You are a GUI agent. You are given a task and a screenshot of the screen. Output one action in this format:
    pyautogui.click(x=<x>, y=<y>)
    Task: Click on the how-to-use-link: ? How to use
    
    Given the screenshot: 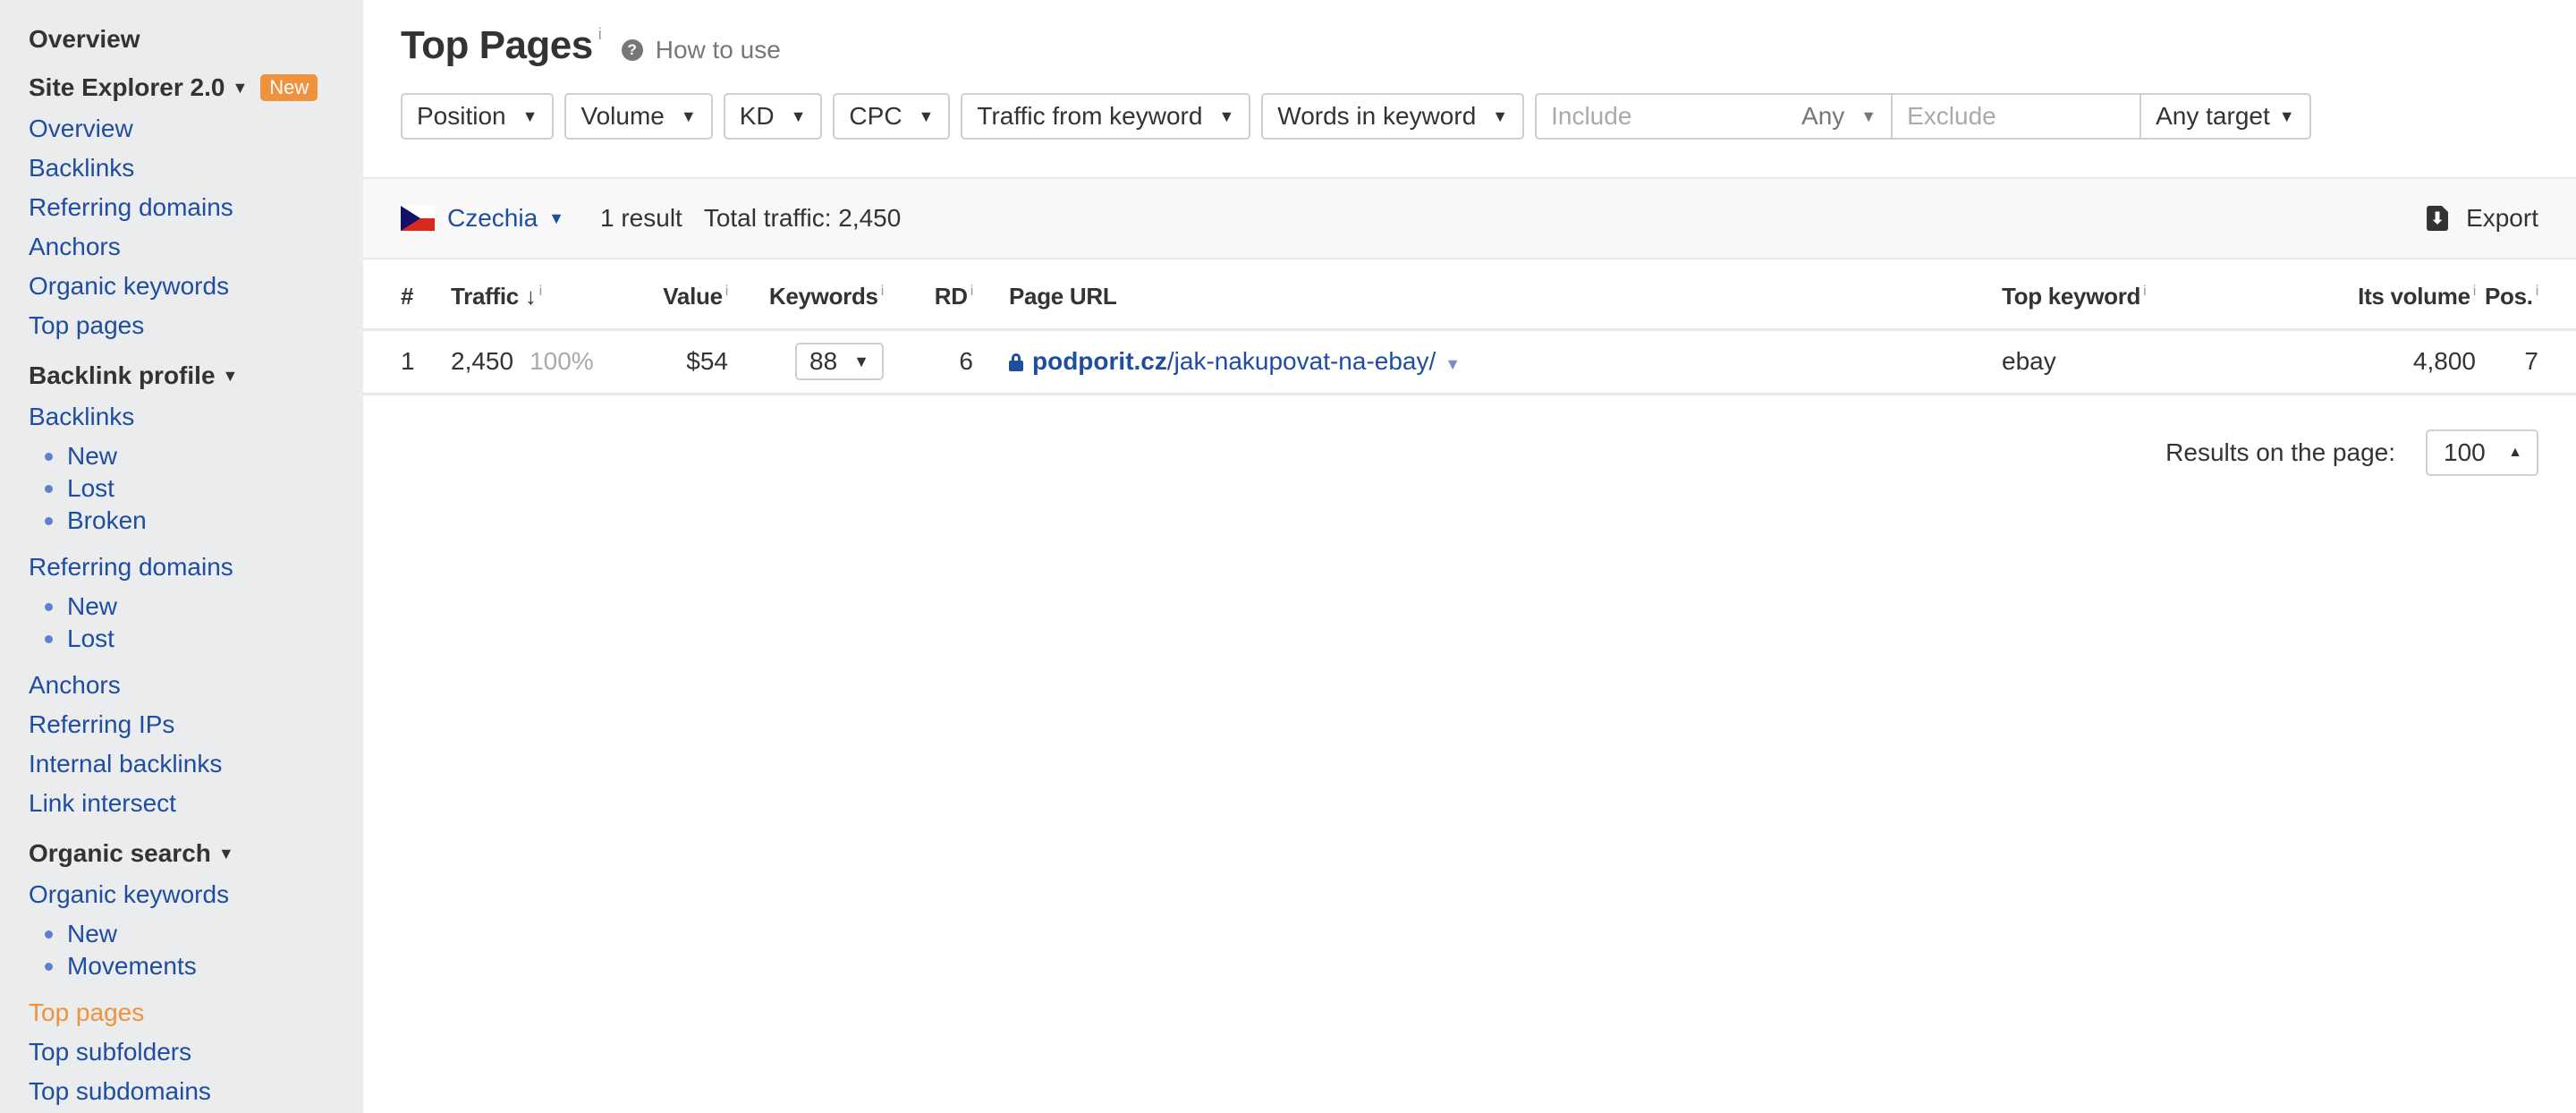 What is the action you would take?
    pyautogui.click(x=701, y=50)
    